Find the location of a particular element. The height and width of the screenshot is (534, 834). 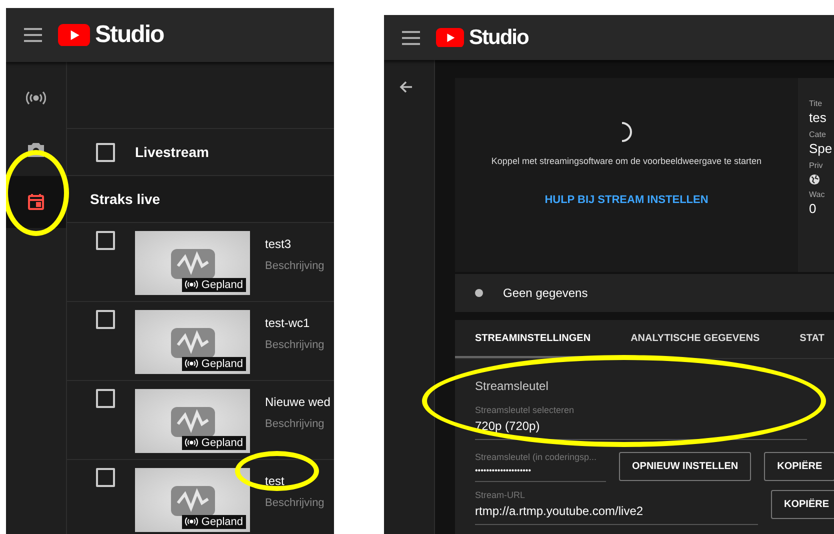

column-header: Livestream is located at coordinates (172, 152).